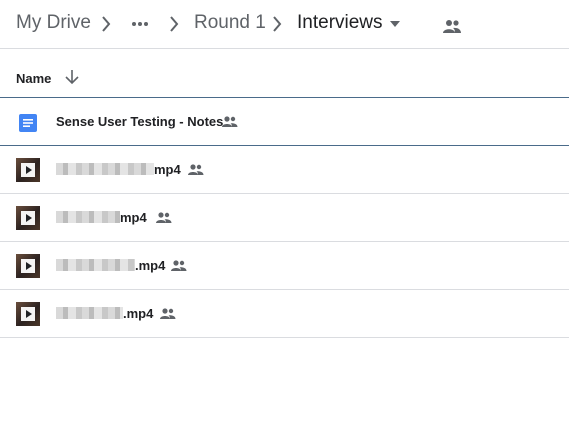  Describe the element at coordinates (284, 24) in the screenshot. I see `breadcrumb: My Drive Round 1 Interviews` at that location.